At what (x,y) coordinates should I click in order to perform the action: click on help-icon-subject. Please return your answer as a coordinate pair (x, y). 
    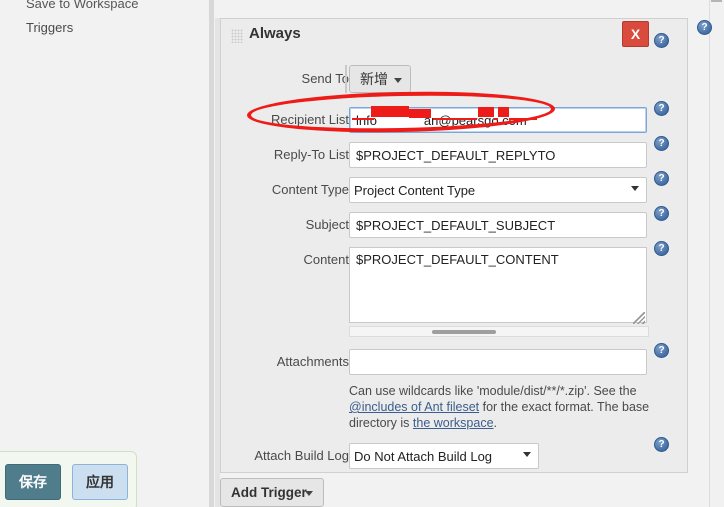
    Looking at the image, I should click on (661, 213).